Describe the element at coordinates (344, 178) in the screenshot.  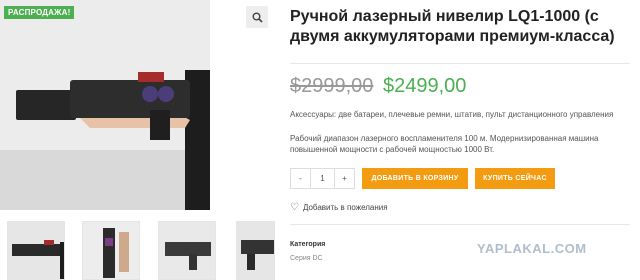
I see `quantity-increase-button: +` at that location.